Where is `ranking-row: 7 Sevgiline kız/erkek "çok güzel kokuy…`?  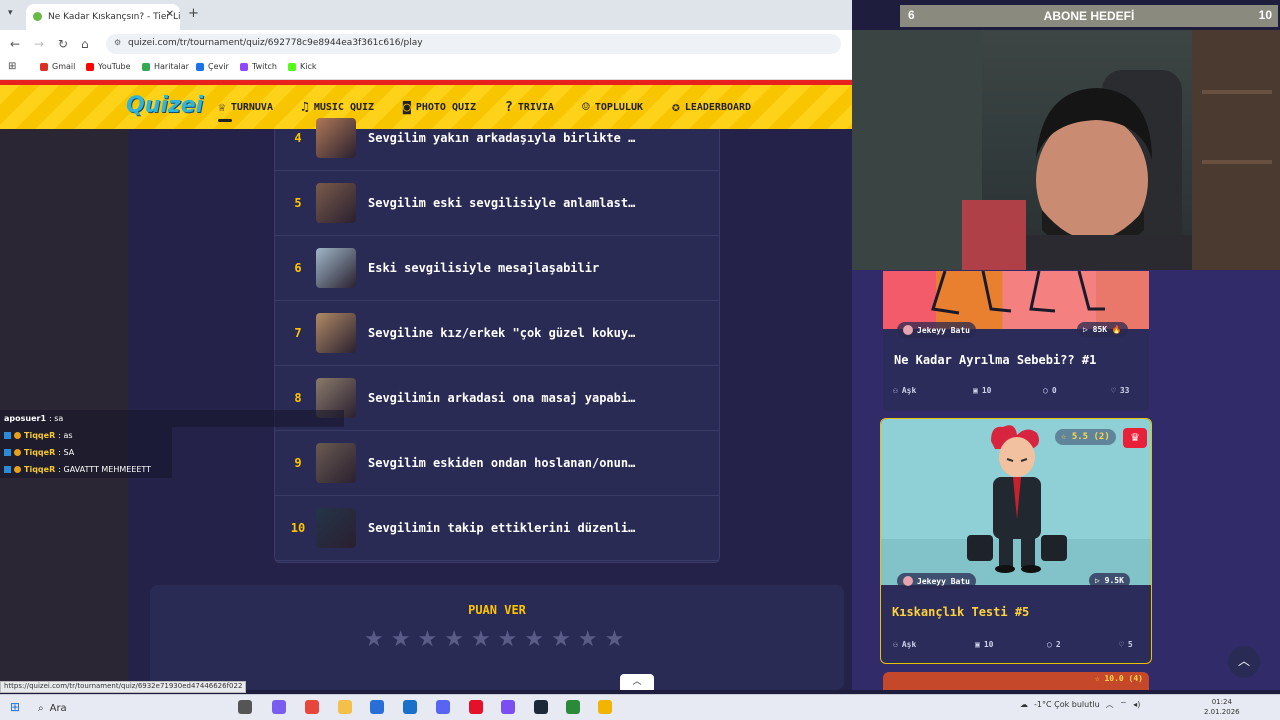 ranking-row: 7 Sevgiline kız/erkek "çok güzel kokuy… is located at coordinates (497, 333).